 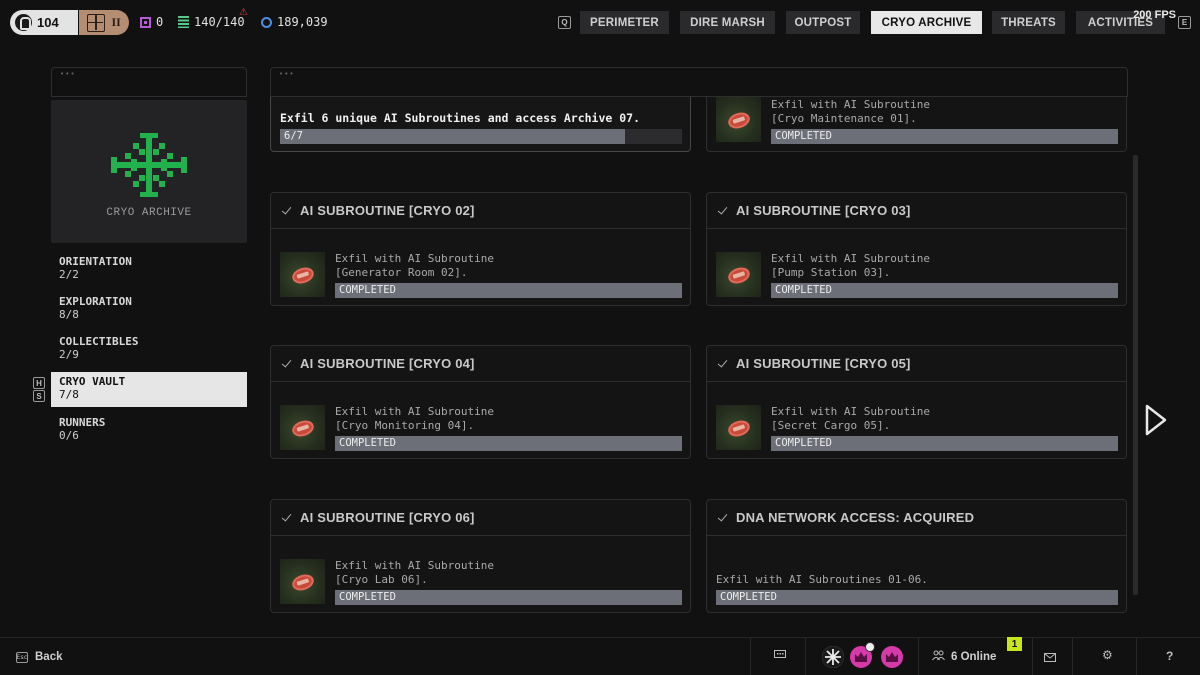 I want to click on currency-stat: 189,039, so click(x=294, y=22).